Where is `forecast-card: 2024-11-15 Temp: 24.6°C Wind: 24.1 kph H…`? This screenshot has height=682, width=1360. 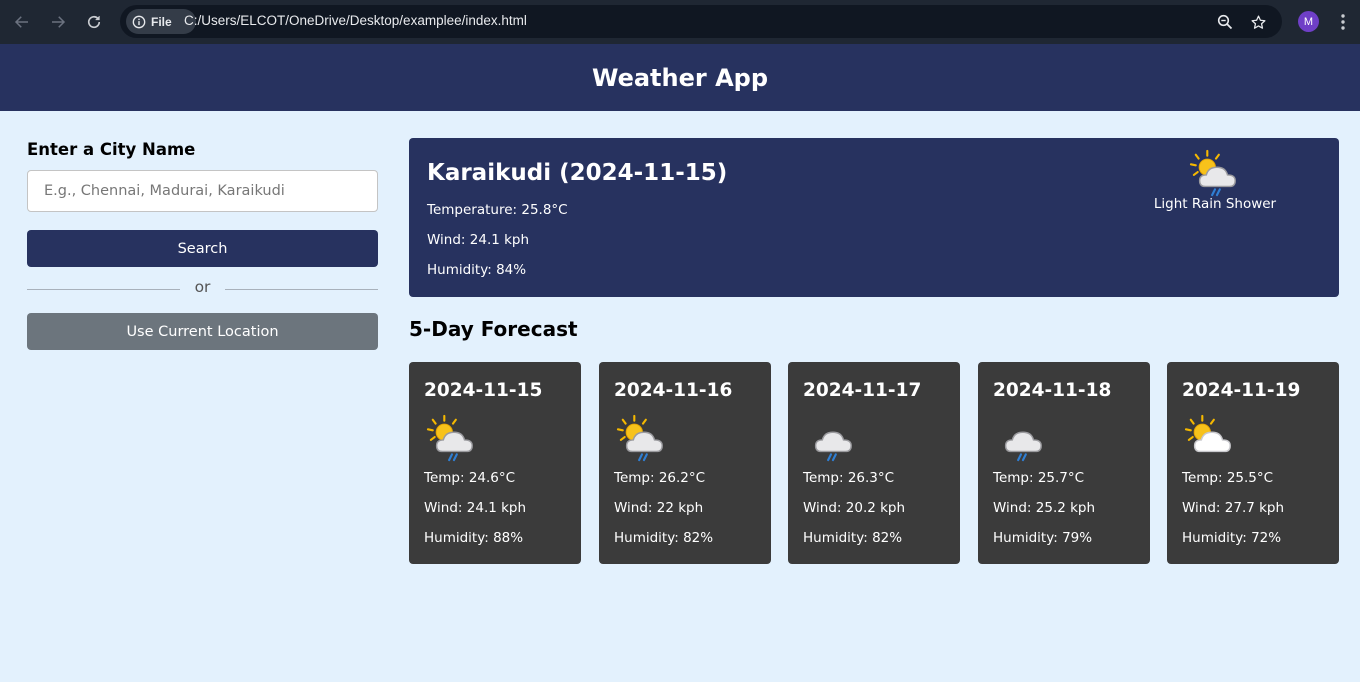
forecast-card: 2024-11-15 Temp: 24.6°C Wind: 24.1 kph H… is located at coordinates (495, 463).